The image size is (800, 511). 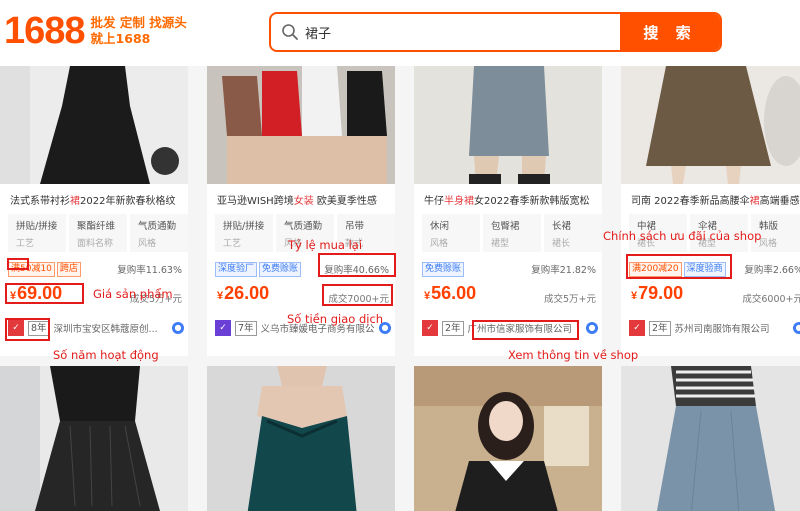 I want to click on price-box, so click(x=44, y=293).